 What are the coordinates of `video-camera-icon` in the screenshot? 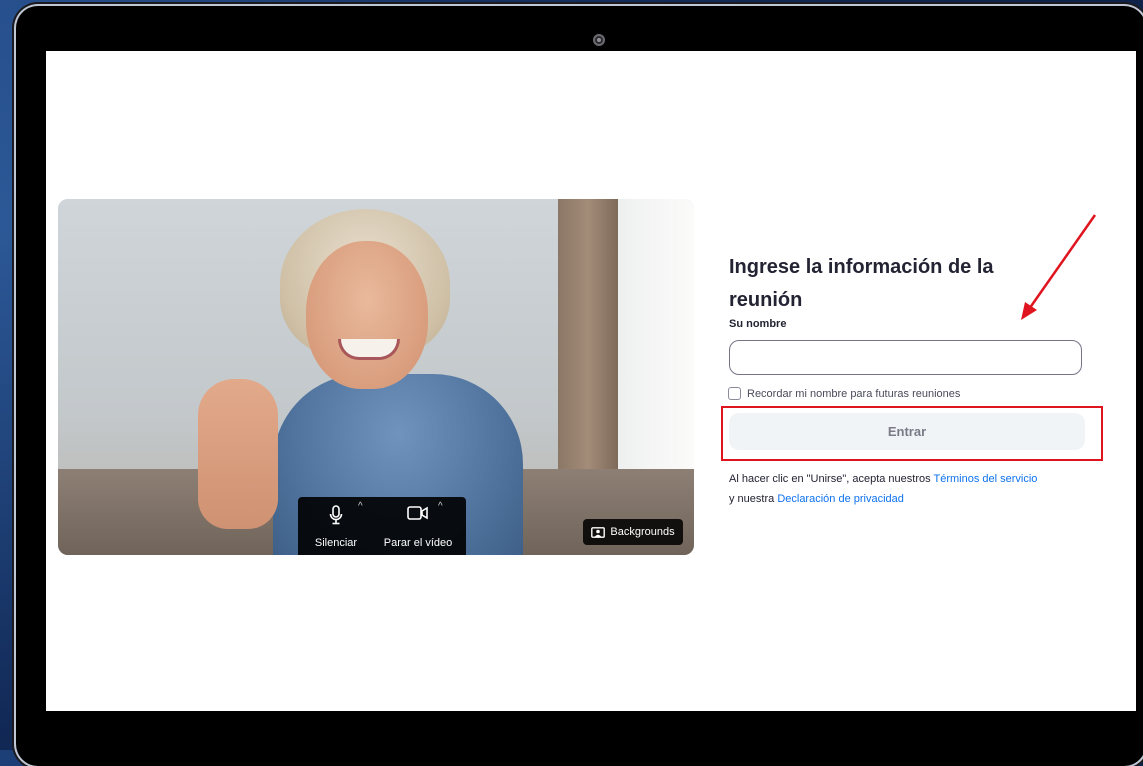 It's located at (417, 513).